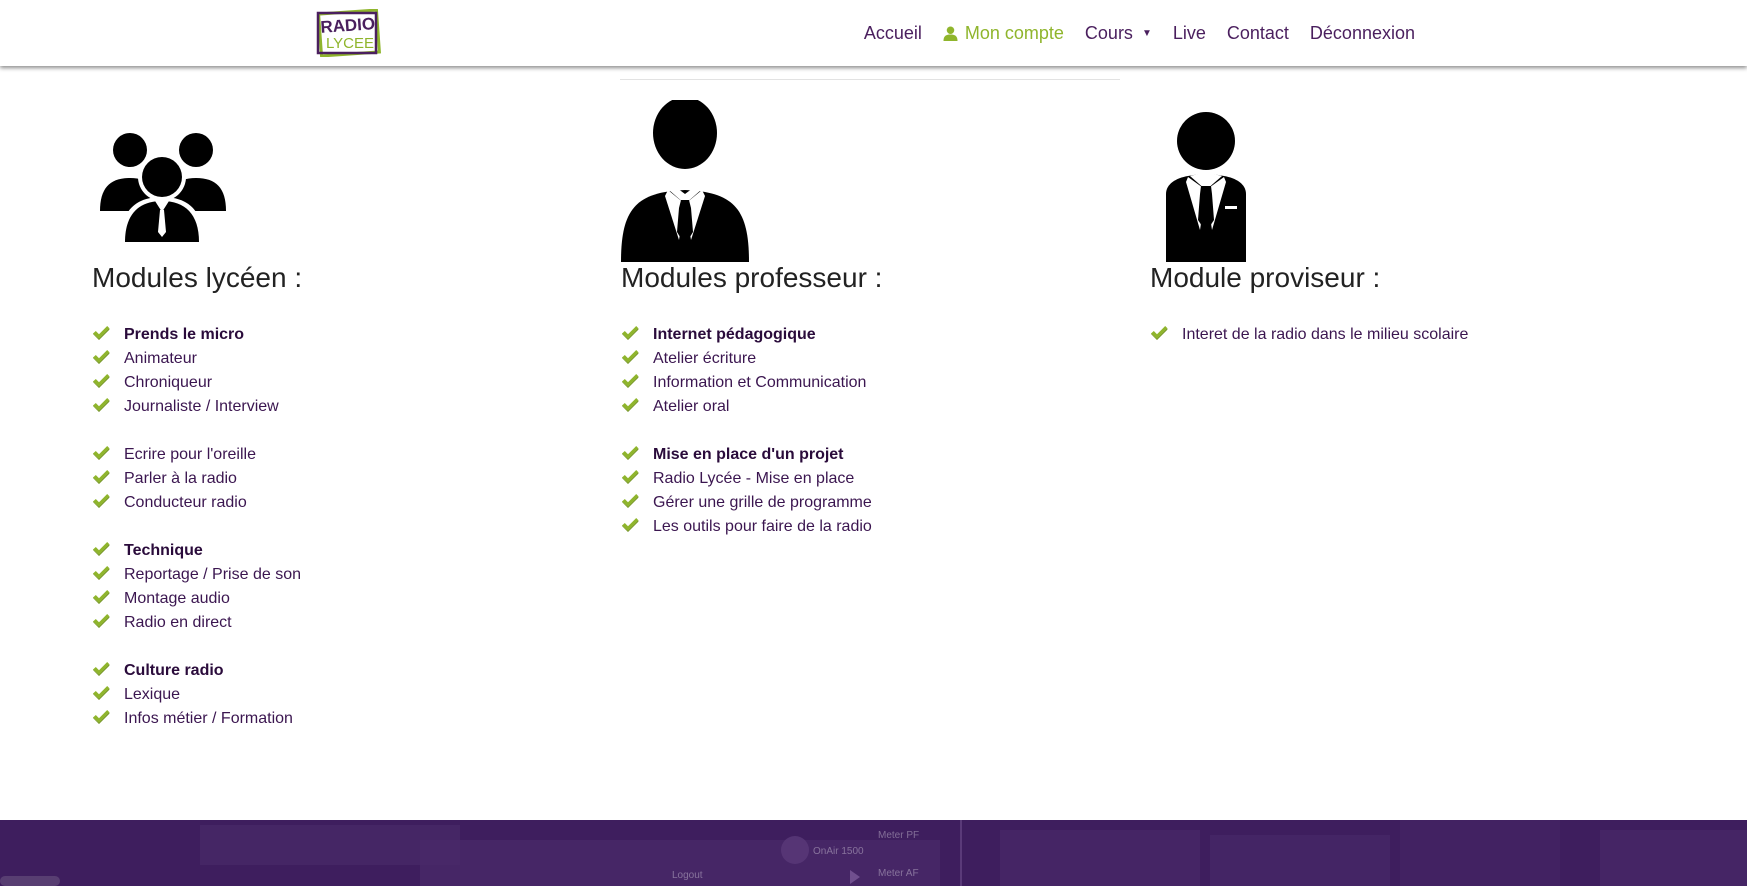 This screenshot has height=886, width=1747. What do you see at coordinates (1014, 32) in the screenshot?
I see `nav-mon-compte-label: Mon compte` at bounding box center [1014, 32].